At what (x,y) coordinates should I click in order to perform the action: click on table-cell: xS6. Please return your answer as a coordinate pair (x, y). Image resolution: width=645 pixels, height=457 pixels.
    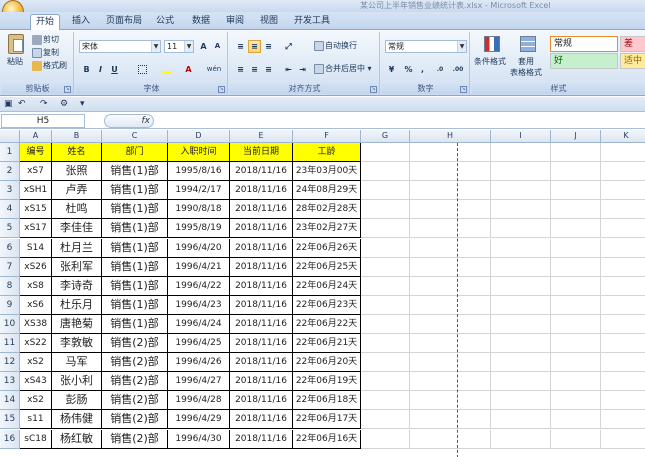
    Looking at the image, I should click on (36, 305).